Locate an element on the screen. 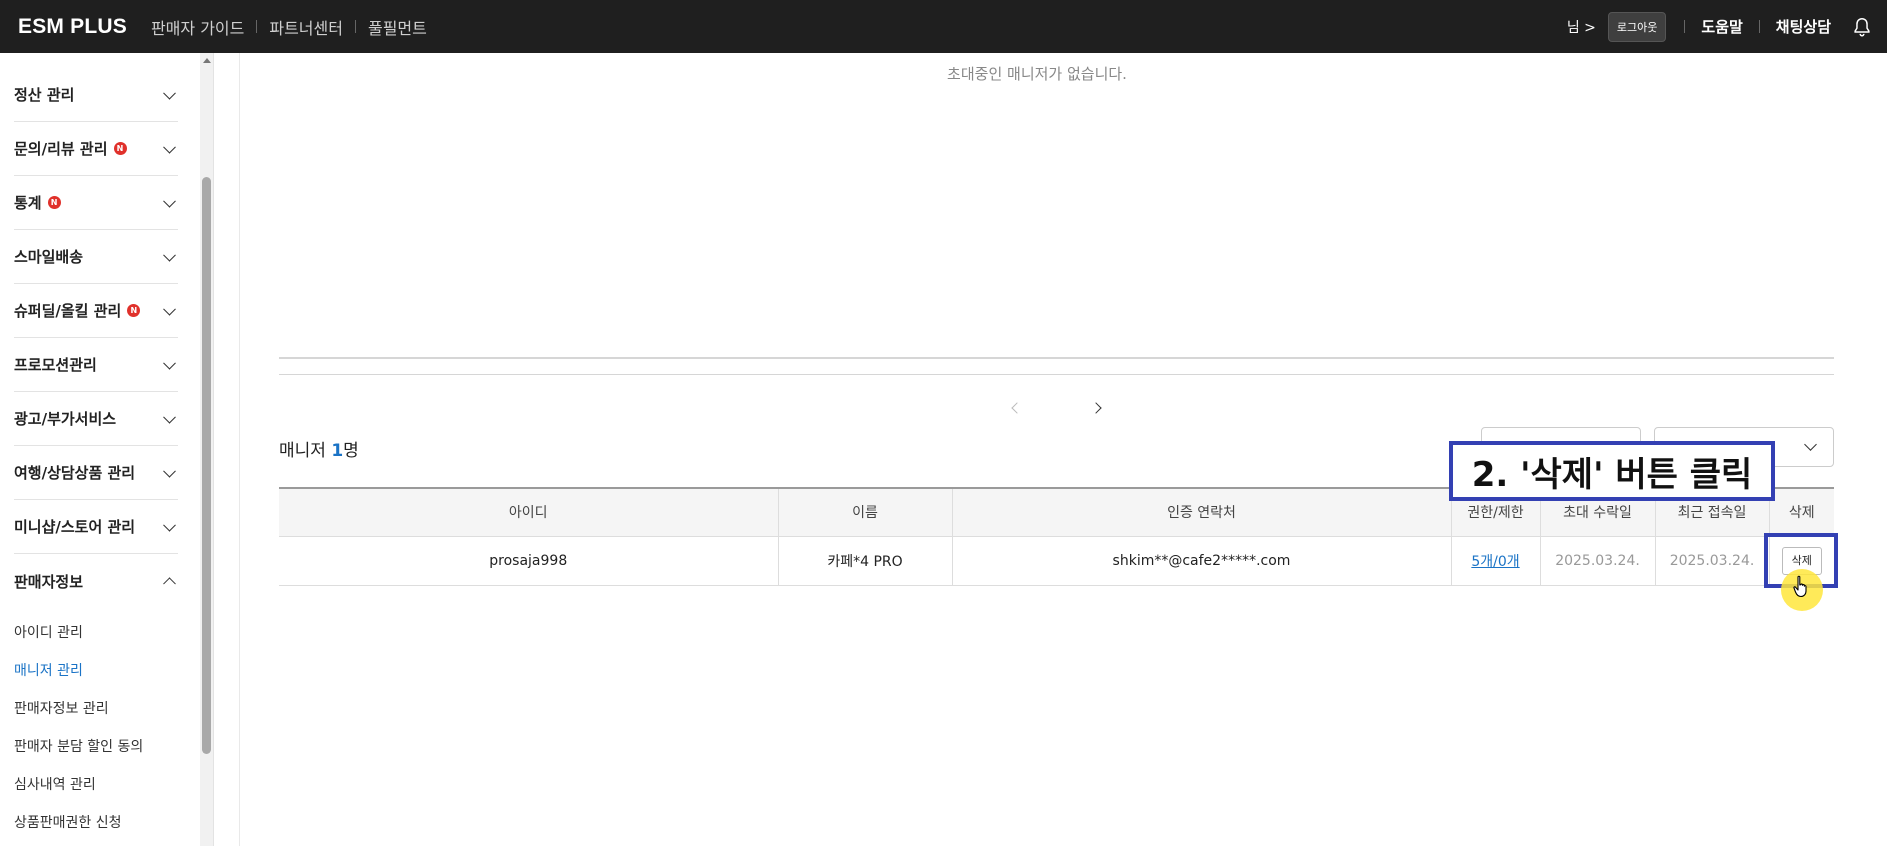  sidebar-sub-discount-agree: 판매자 분담 할인 동의 is located at coordinates (78, 746).